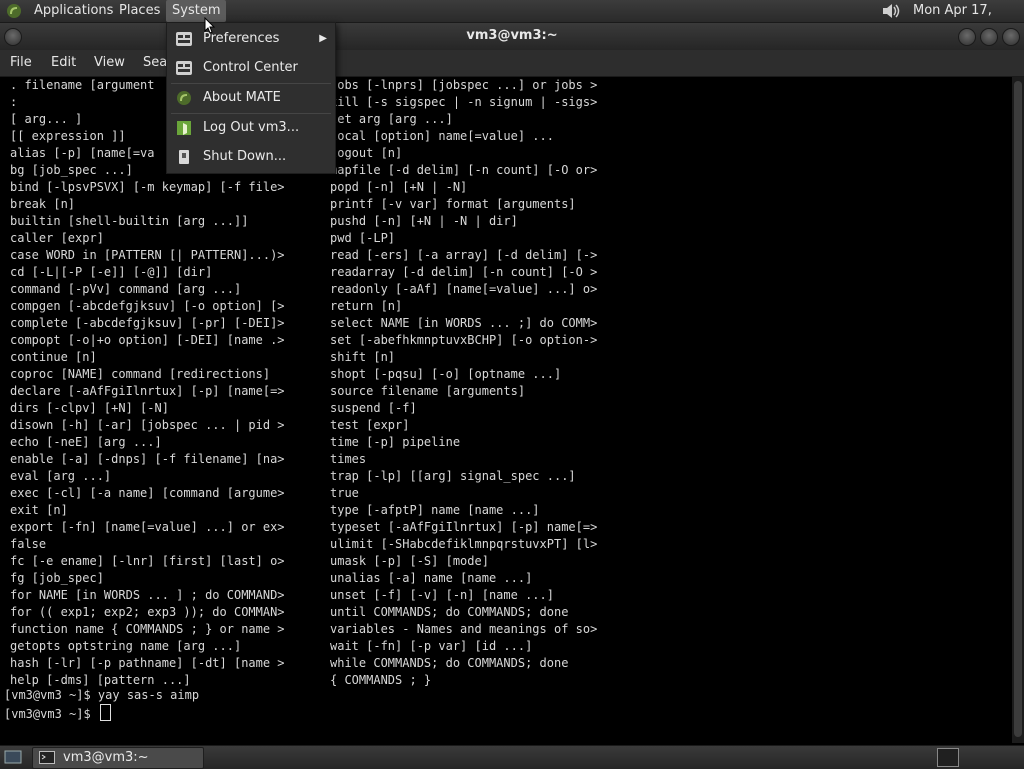  Describe the element at coordinates (147, 459) in the screenshot. I see `terminal-line: enable [-a] [-dnps] [-f filename] [na>` at that location.